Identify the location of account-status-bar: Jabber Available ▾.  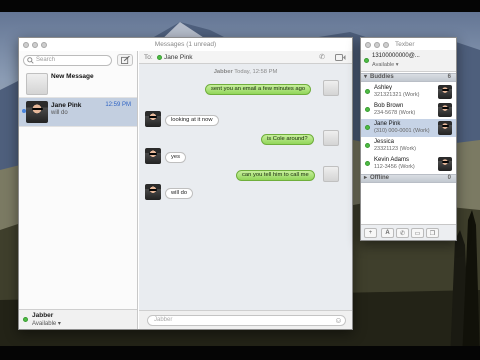
(78, 319).